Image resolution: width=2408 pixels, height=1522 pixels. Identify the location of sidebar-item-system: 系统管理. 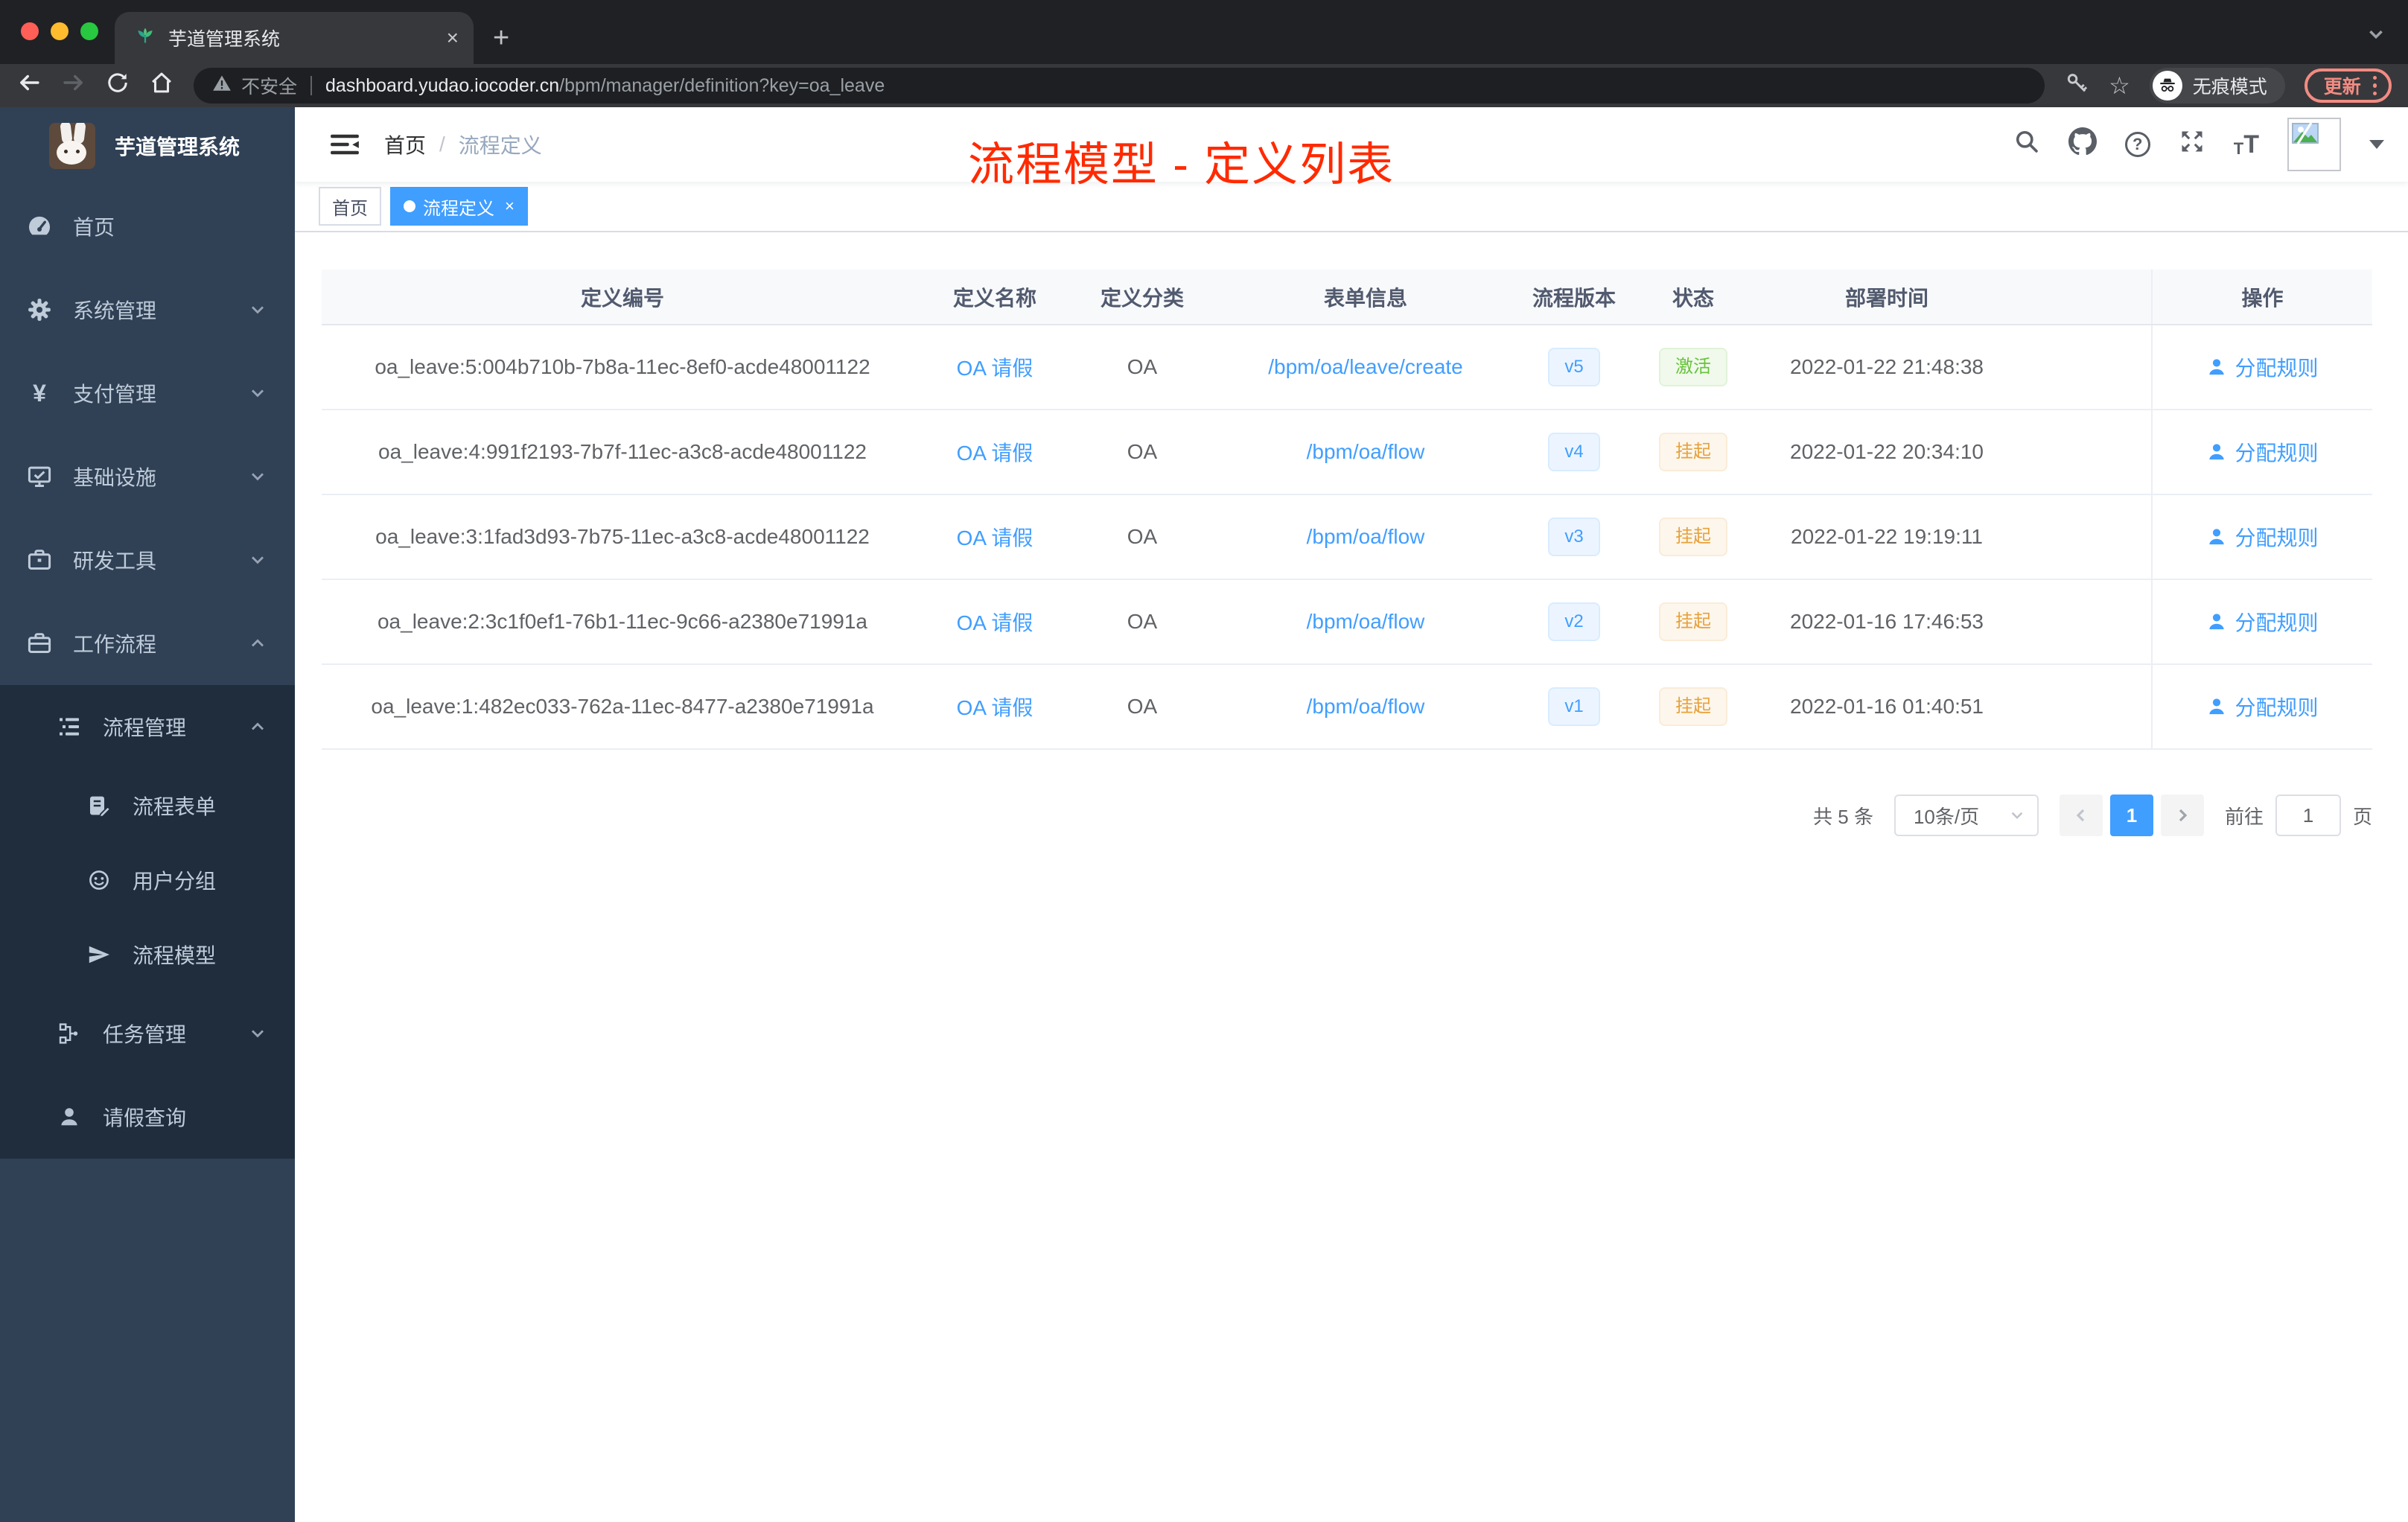
(147, 309).